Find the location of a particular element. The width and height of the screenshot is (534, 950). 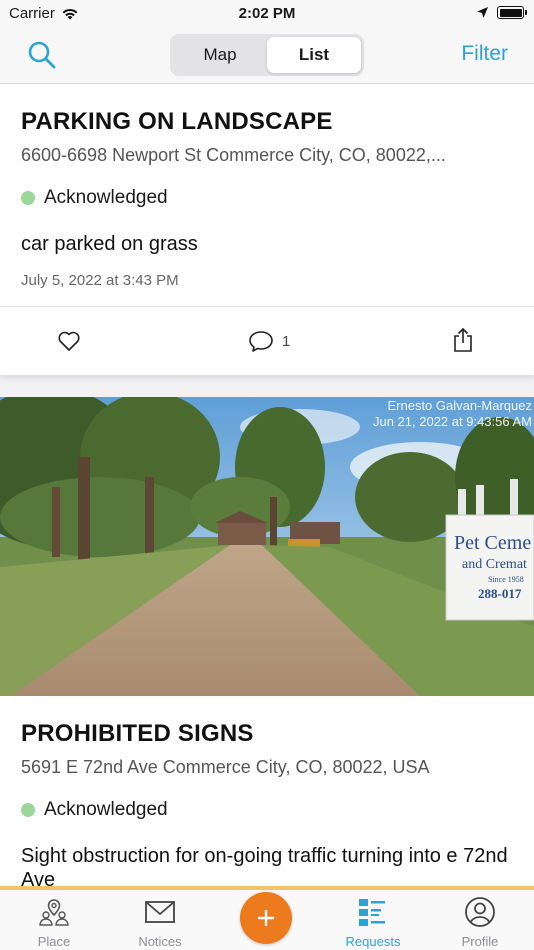

comment-button: 1 is located at coordinates (269, 341).